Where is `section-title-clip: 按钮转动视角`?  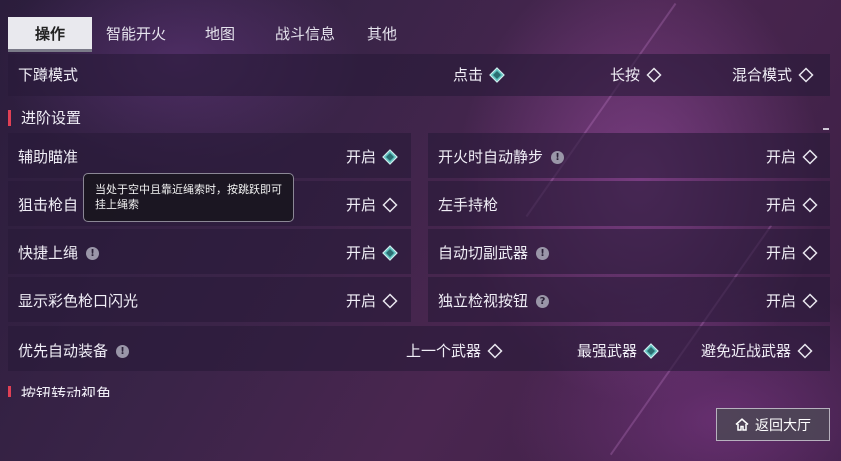 section-title-clip: 按钮转动视角 is located at coordinates (420, 390).